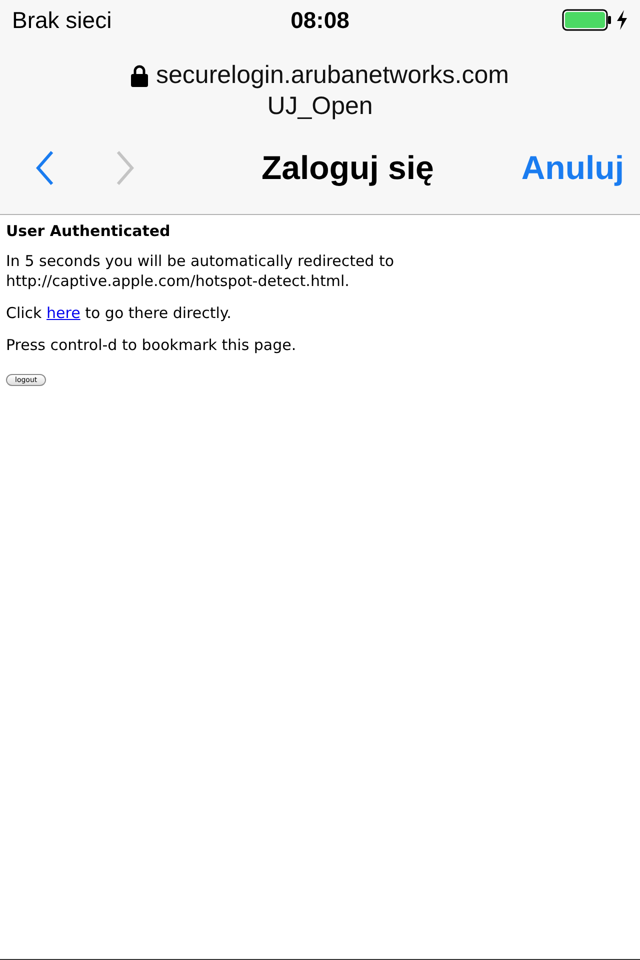  I want to click on cancel-button: Anuluj, so click(572, 168).